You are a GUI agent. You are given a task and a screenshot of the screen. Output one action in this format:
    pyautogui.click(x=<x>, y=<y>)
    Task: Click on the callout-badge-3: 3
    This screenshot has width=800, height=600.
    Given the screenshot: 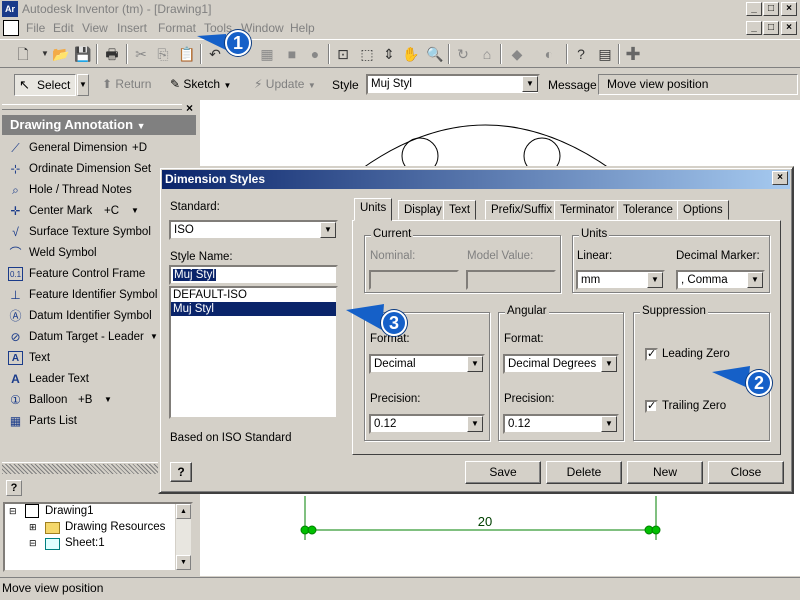 What is the action you would take?
    pyautogui.click(x=394, y=323)
    